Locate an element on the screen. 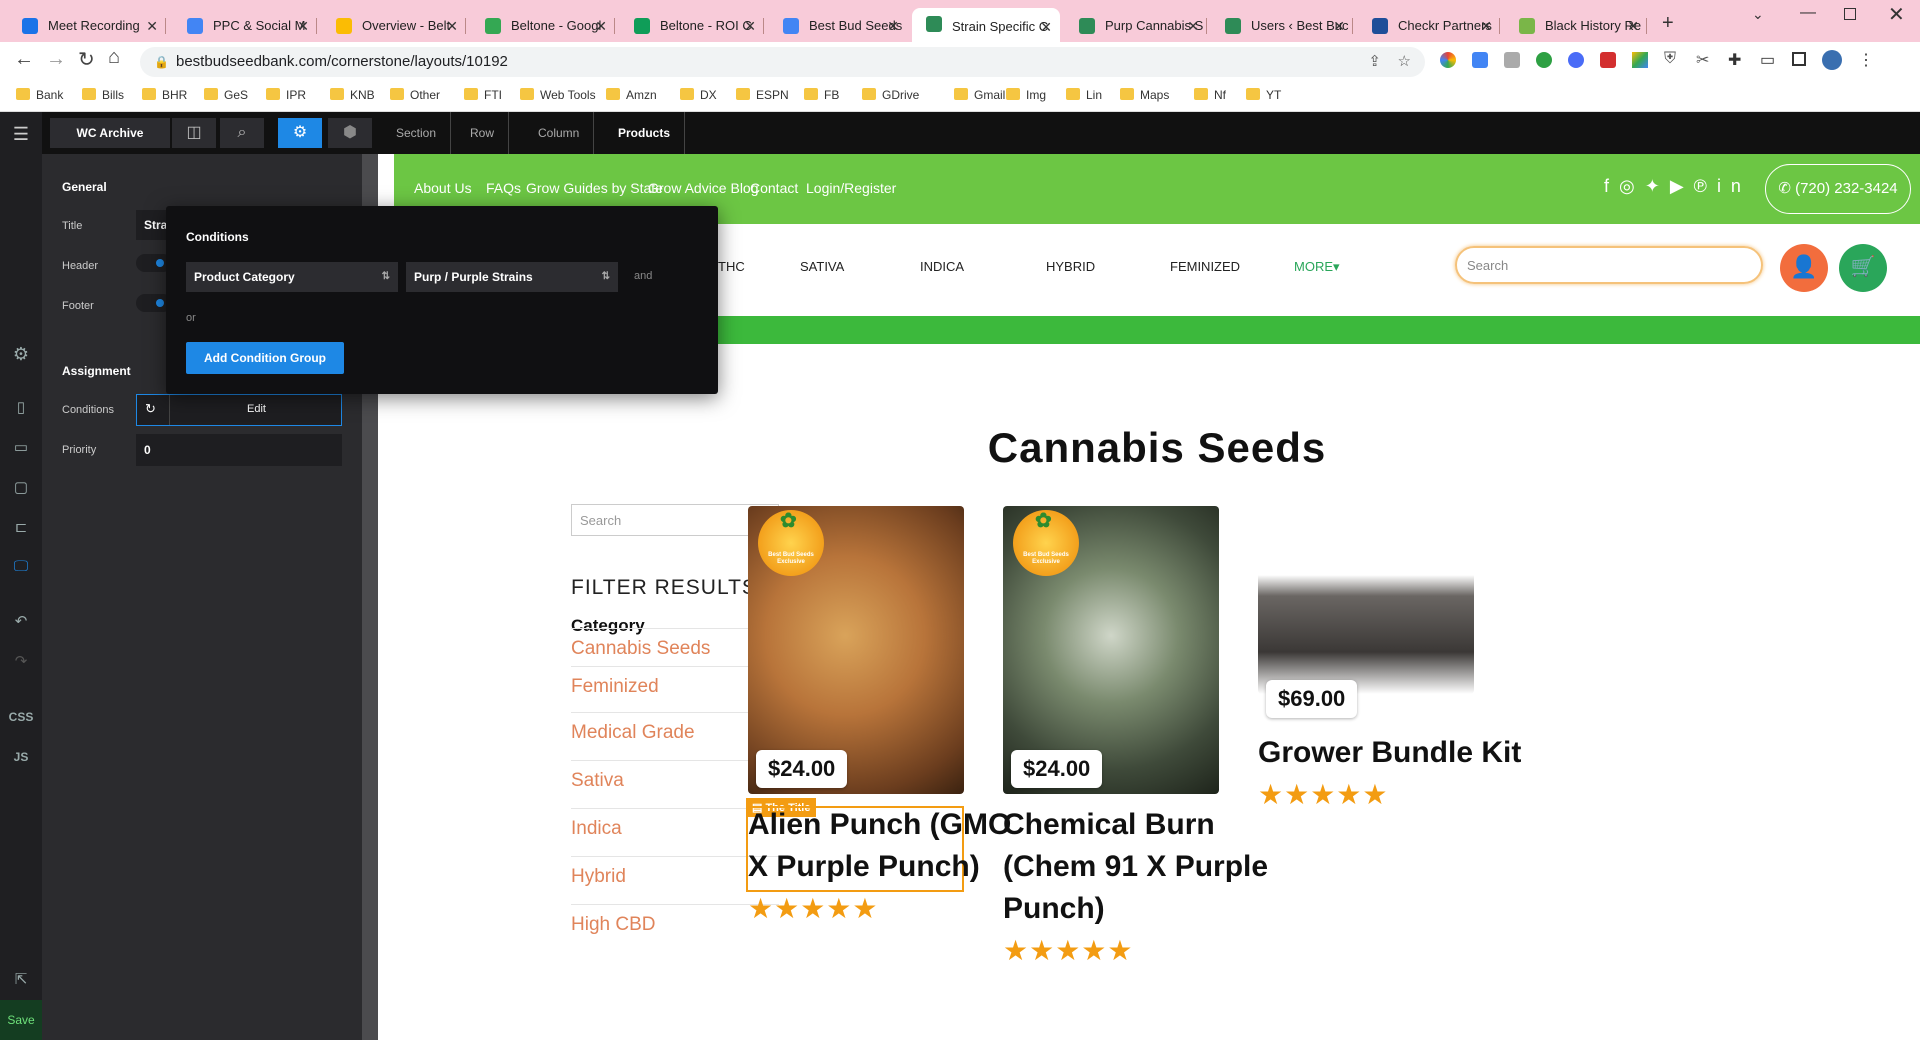 The height and width of the screenshot is (1040, 1920). bookmark-star-icon: ☆ is located at coordinates (1404, 62).